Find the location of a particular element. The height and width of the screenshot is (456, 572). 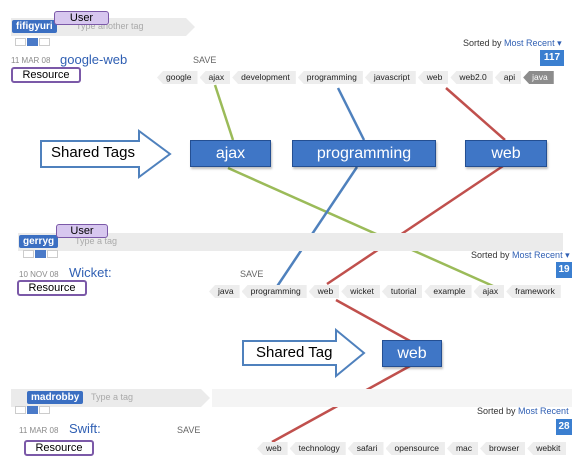

tag-item: technology is located at coordinates (317, 448).